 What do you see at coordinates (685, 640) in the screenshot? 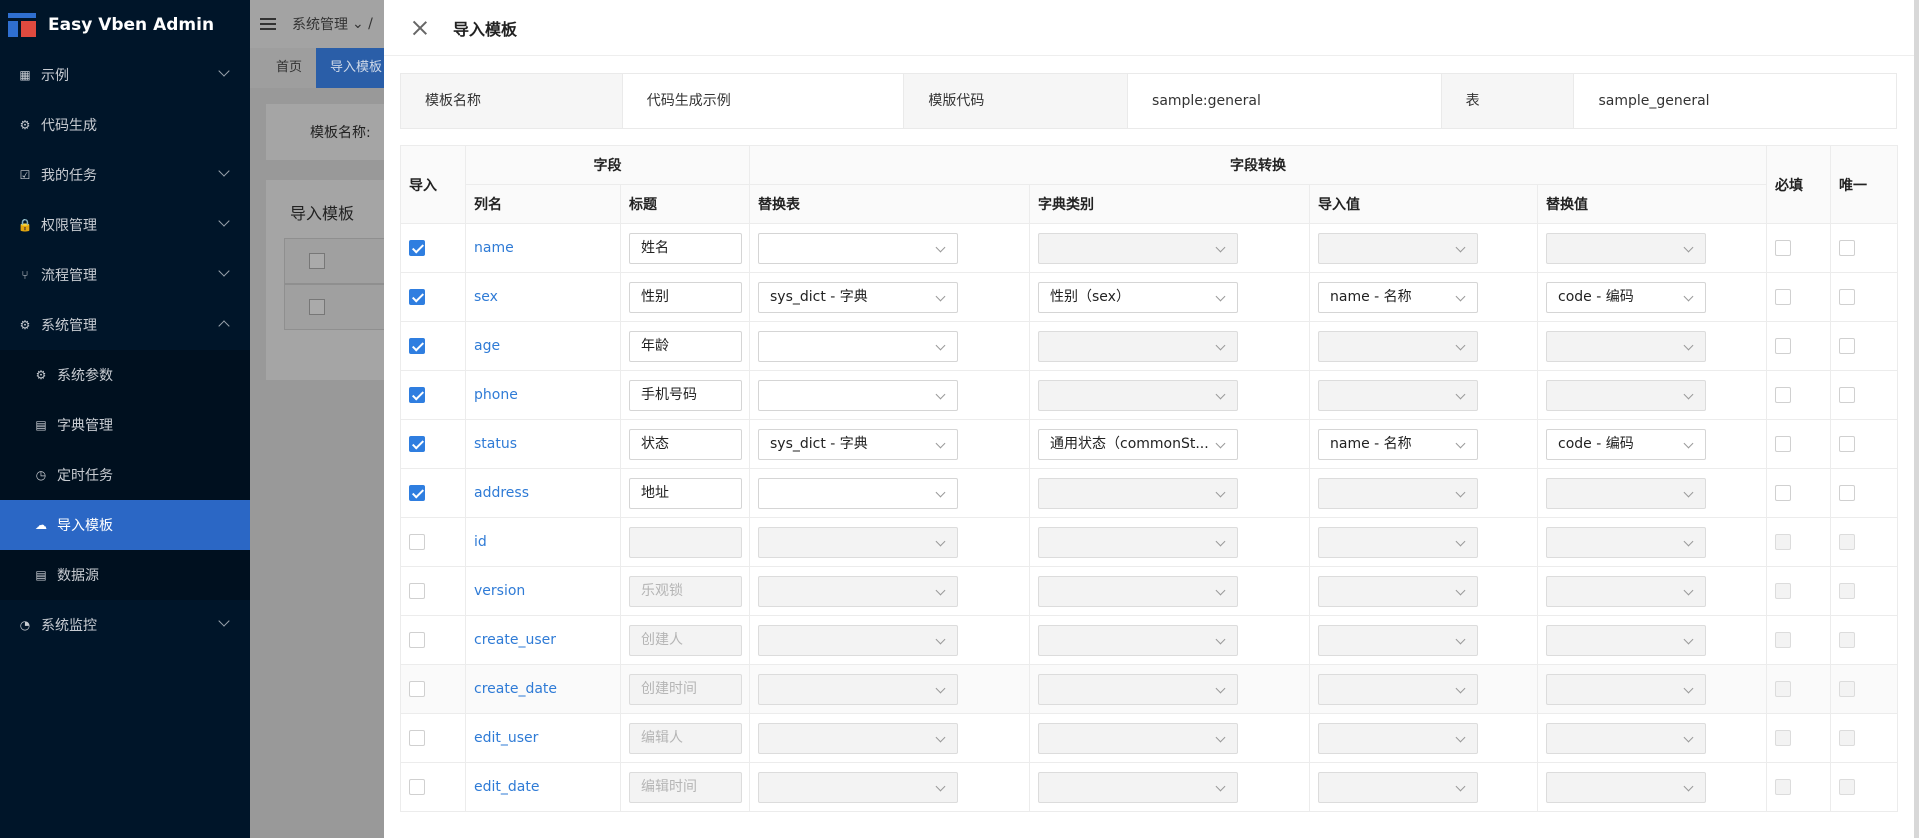
I see `caption-input: 创建人` at bounding box center [685, 640].